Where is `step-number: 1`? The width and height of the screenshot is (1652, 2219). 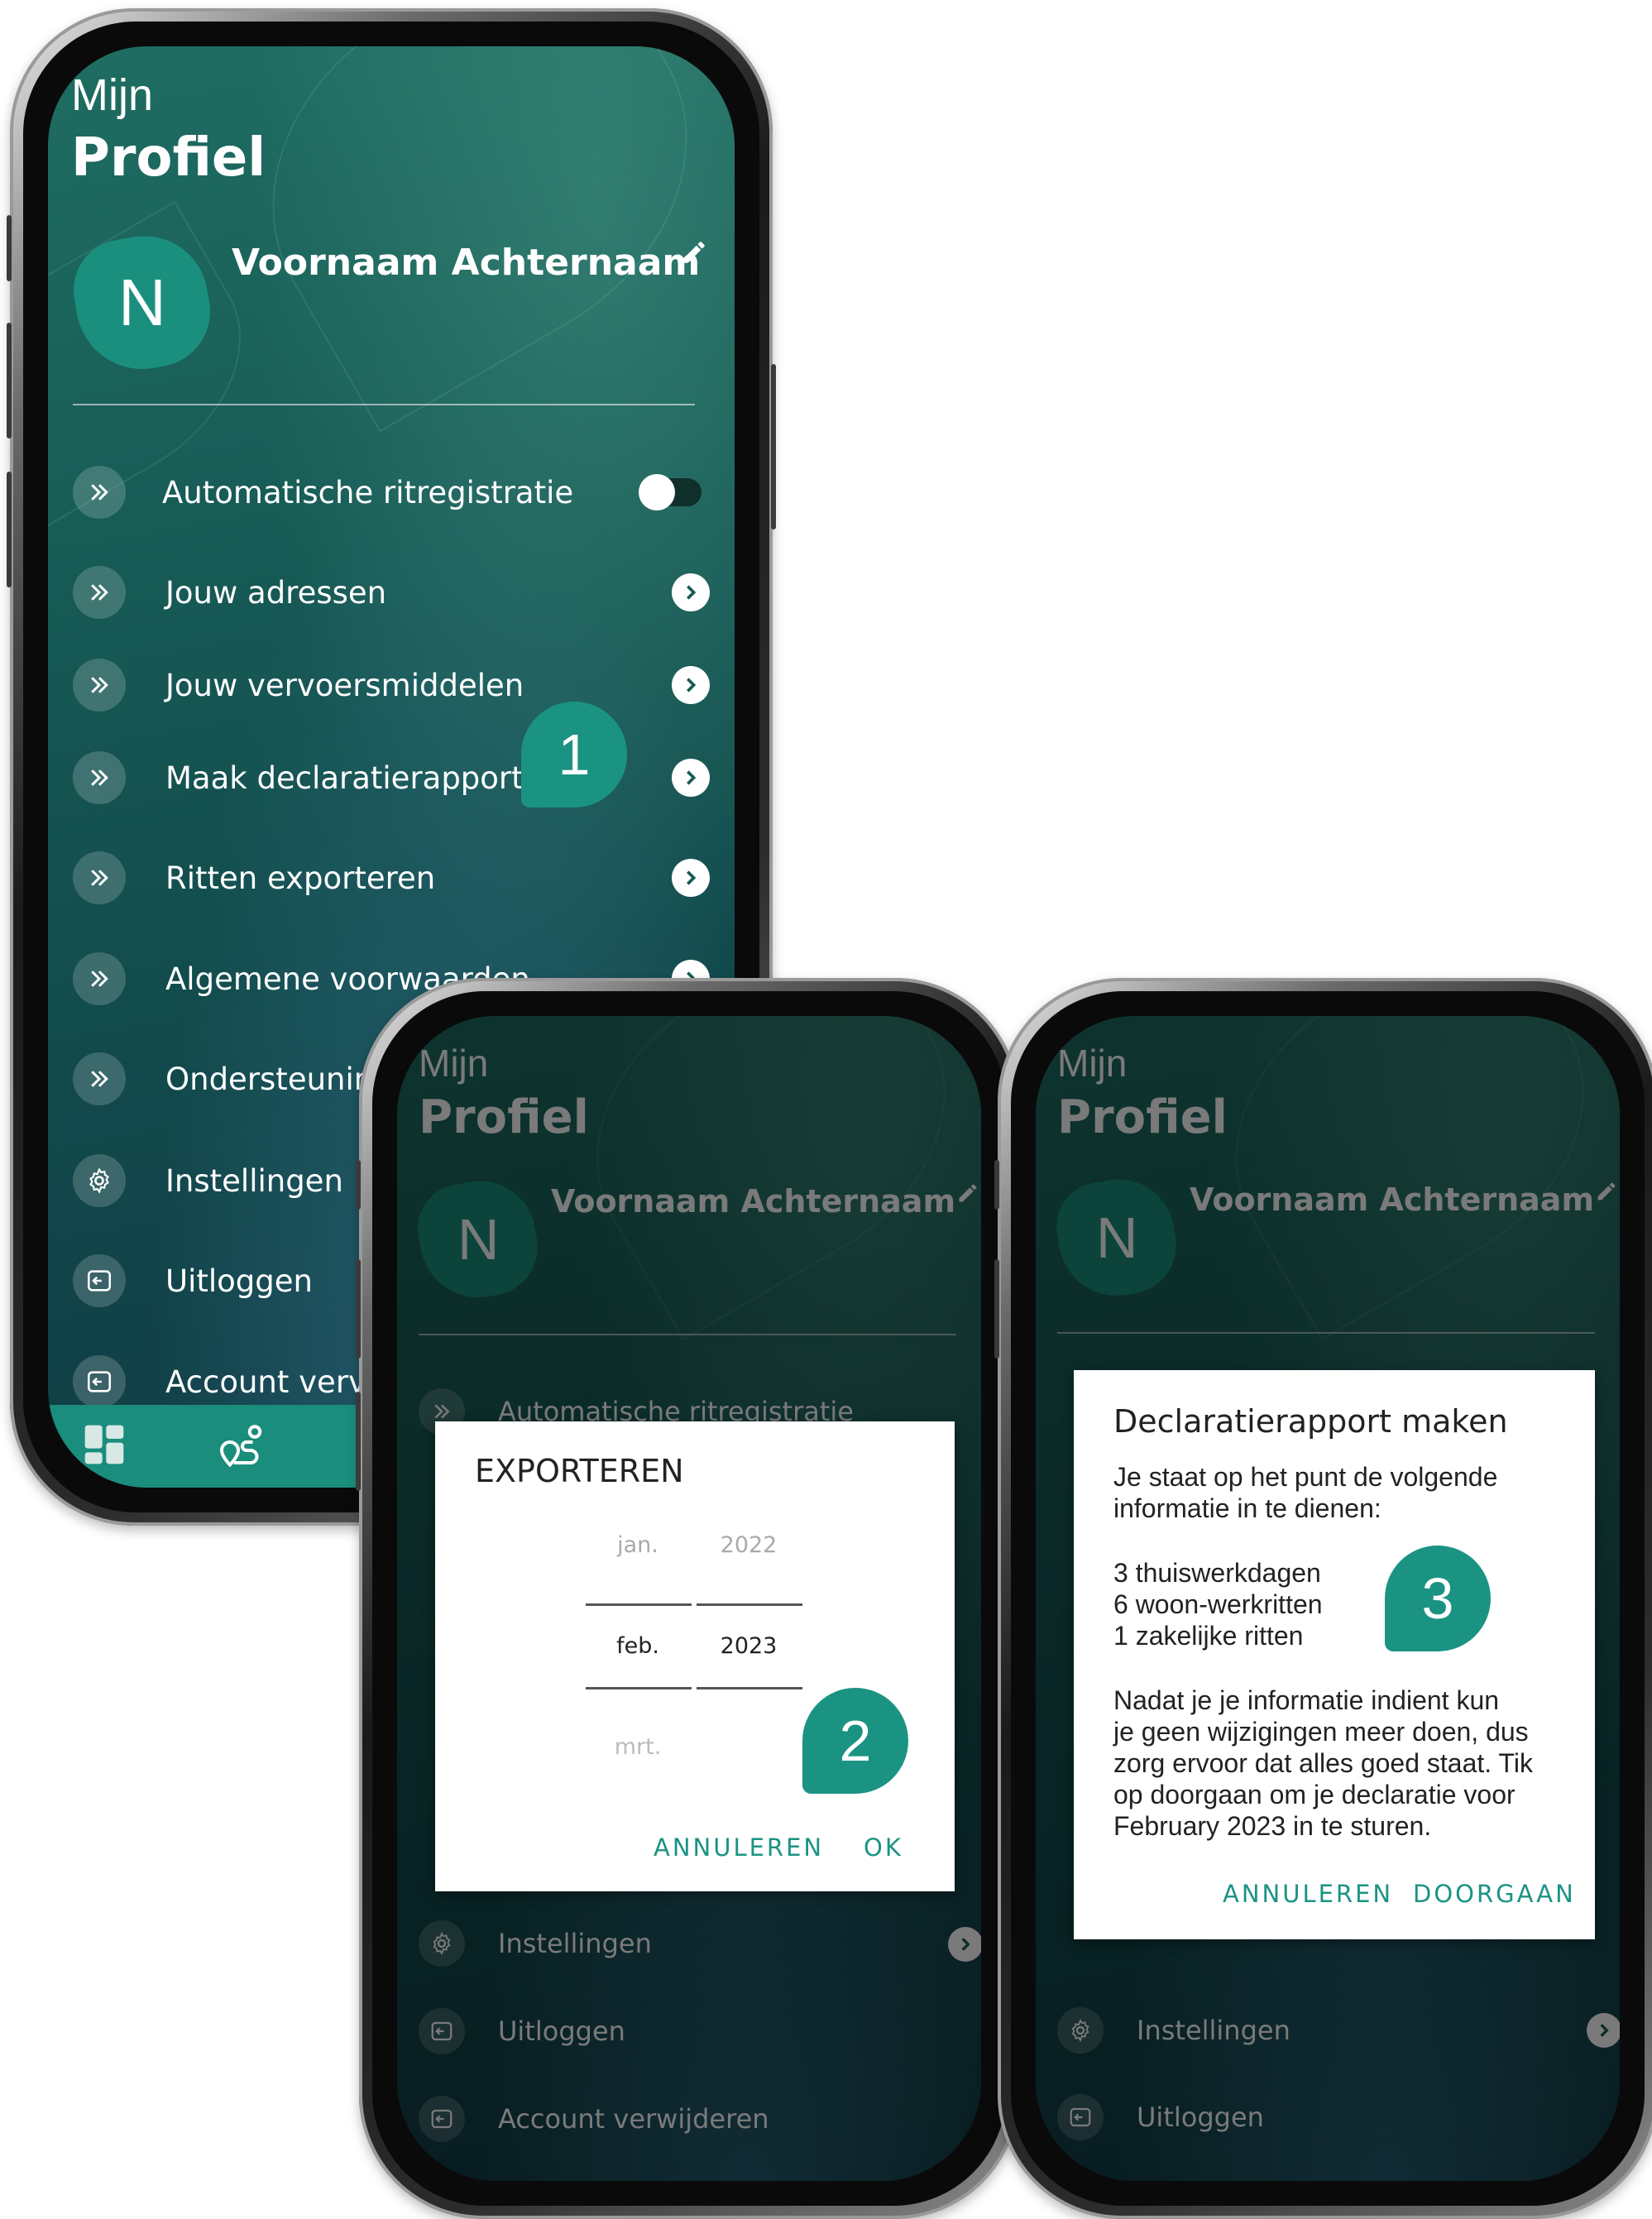 step-number: 1 is located at coordinates (574, 754).